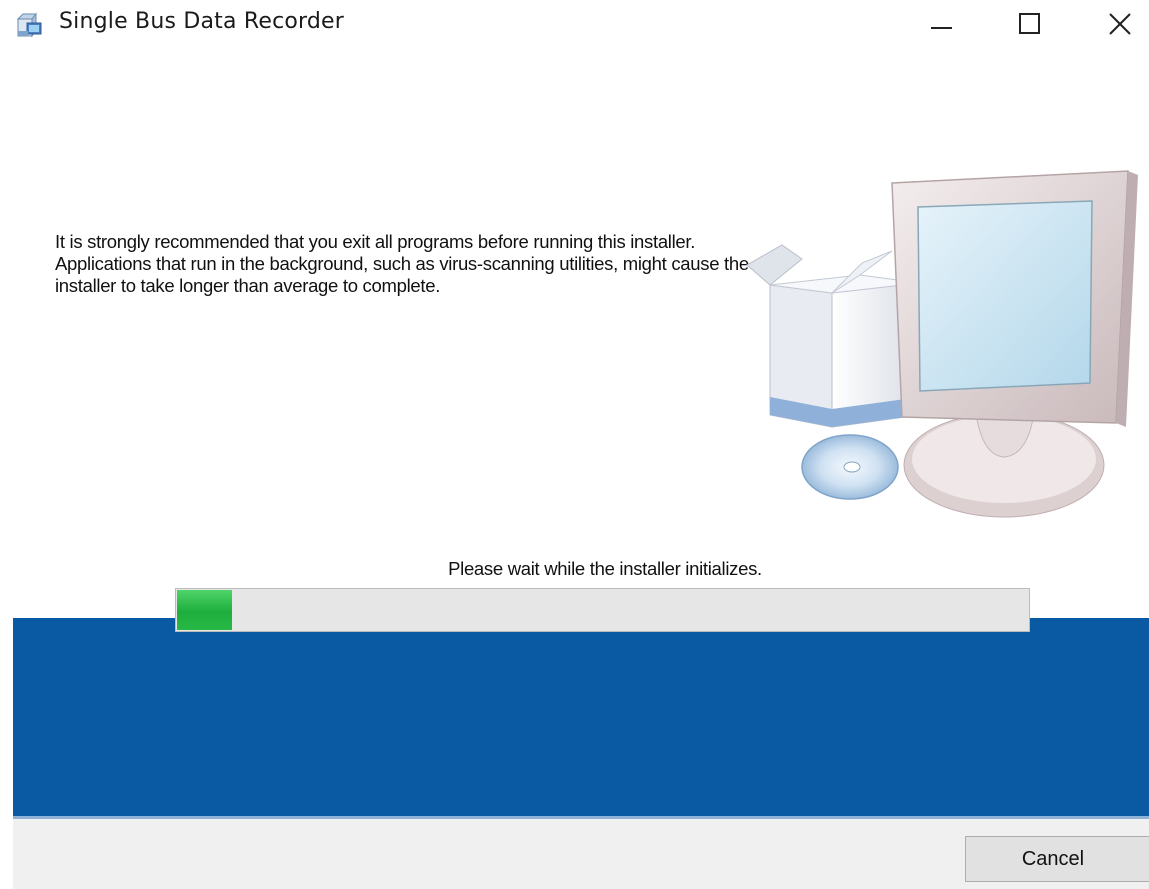 This screenshot has height=889, width=1149. I want to click on maximize-button, so click(1030, 24).